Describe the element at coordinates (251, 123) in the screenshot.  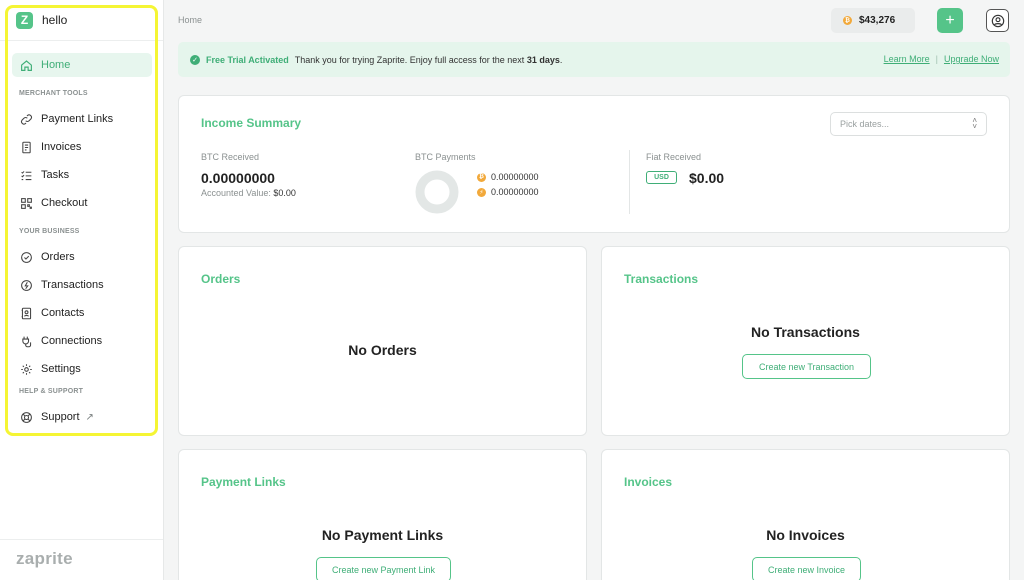
I see `card-title: Income Summary` at that location.